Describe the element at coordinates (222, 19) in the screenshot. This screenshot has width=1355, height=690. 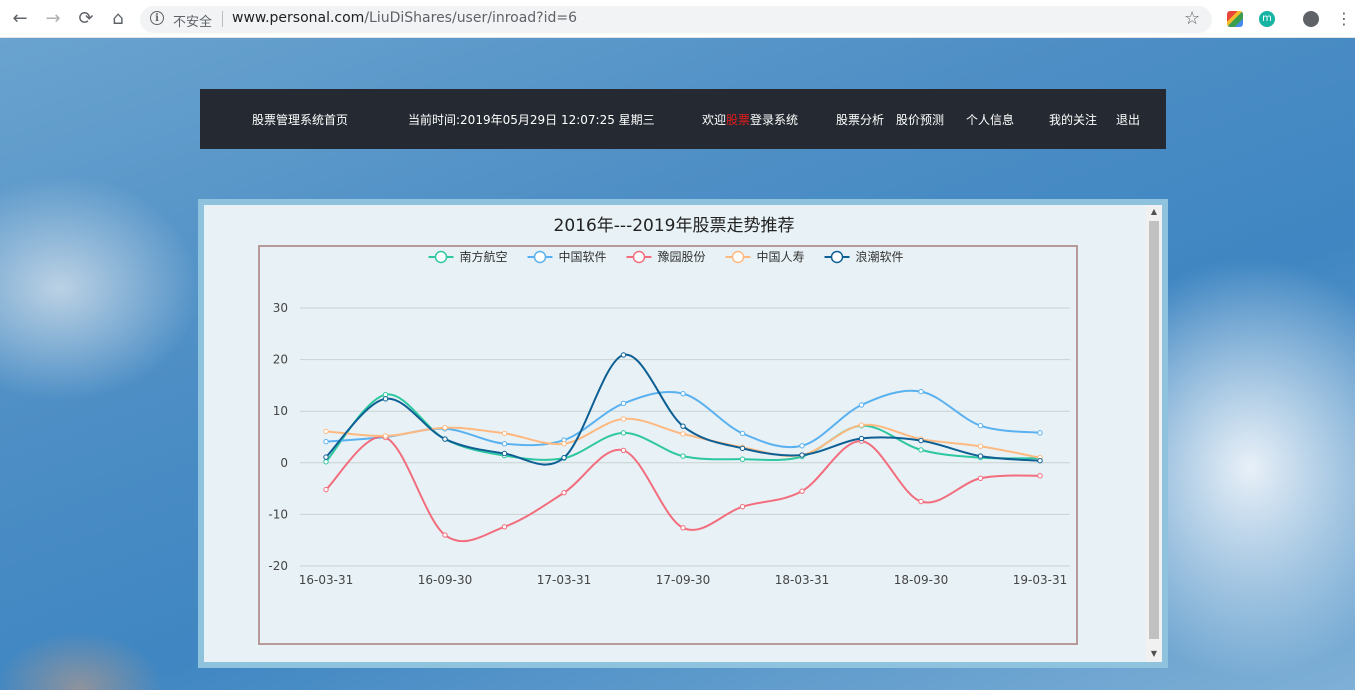
I see `omnibox-divider` at that location.